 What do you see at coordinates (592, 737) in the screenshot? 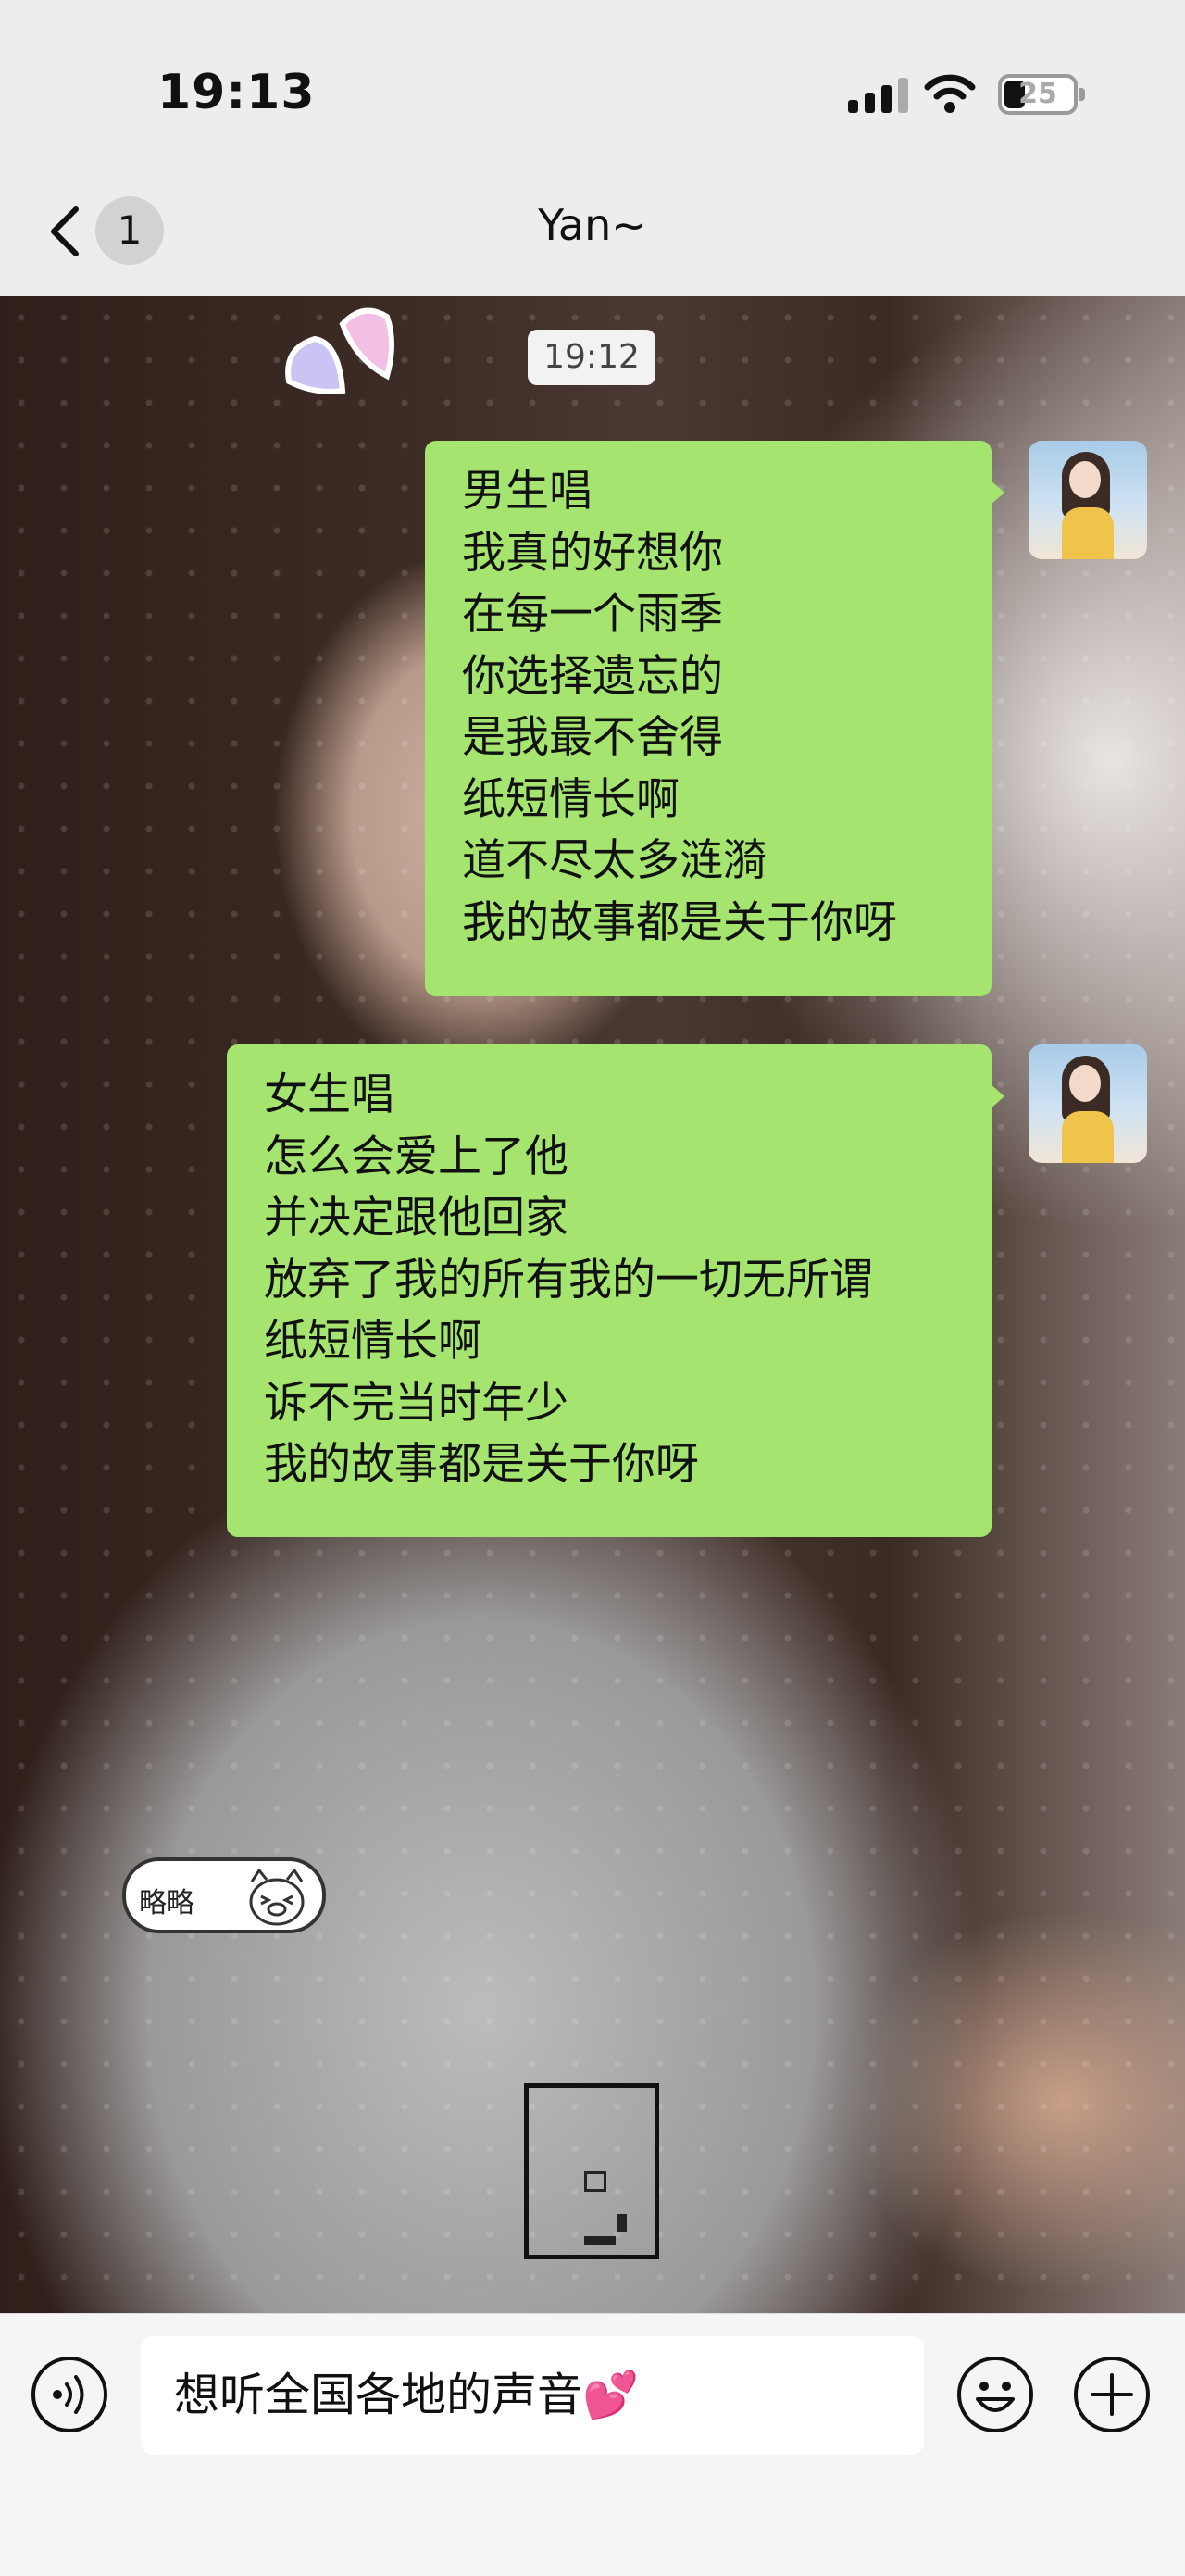
I see `message-line: 是我最不舍得` at bounding box center [592, 737].